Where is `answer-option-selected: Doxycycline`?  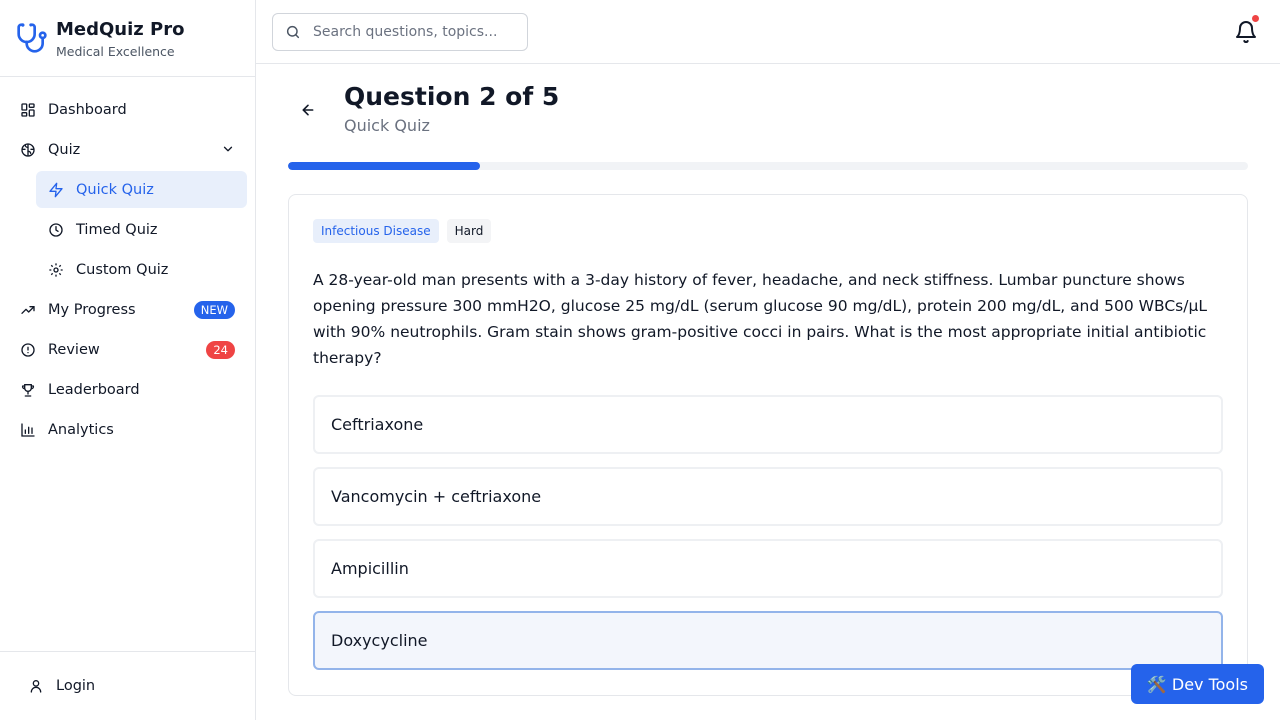
answer-option-selected: Doxycycline is located at coordinates (768, 640).